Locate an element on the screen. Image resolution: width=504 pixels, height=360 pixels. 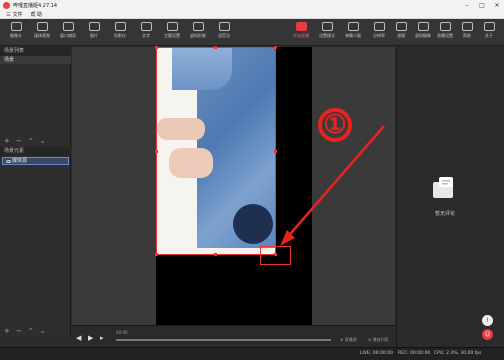
playlist-link: ⊕ 播放列表 is located at coordinates (378, 340).